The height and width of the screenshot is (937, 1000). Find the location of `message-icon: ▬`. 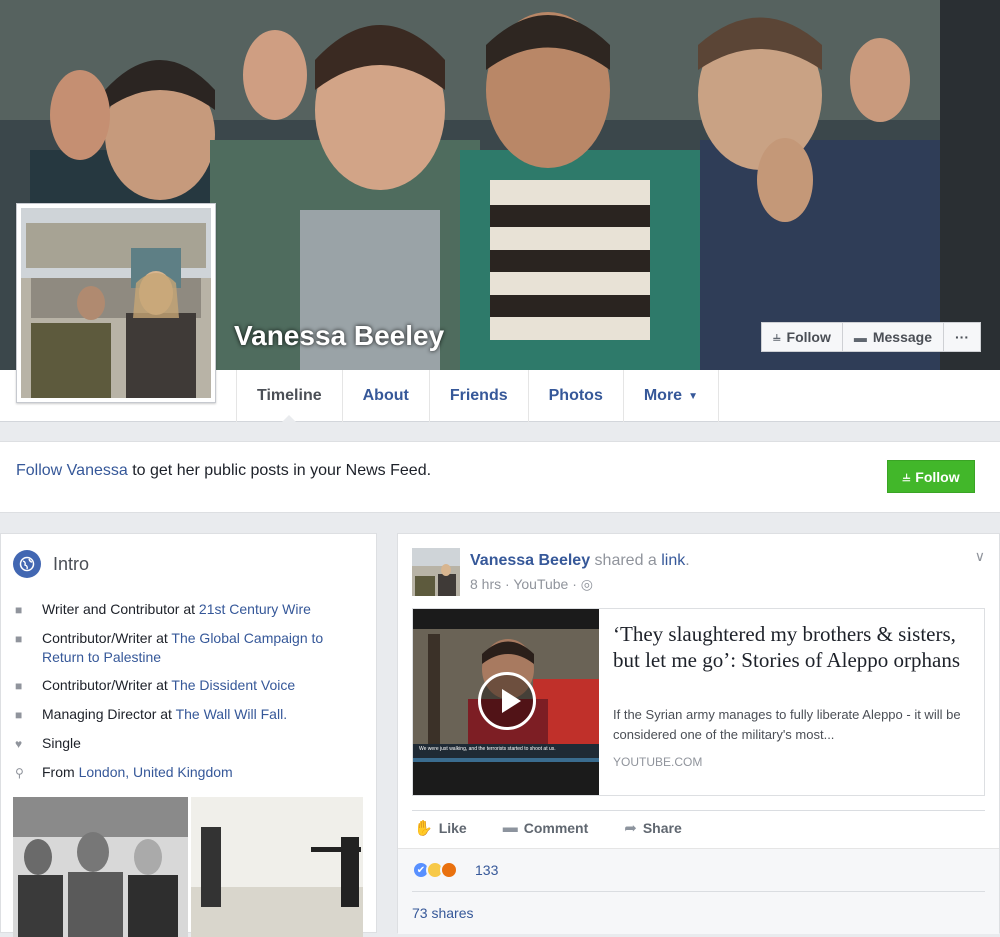

message-icon: ▬ is located at coordinates (860, 337).